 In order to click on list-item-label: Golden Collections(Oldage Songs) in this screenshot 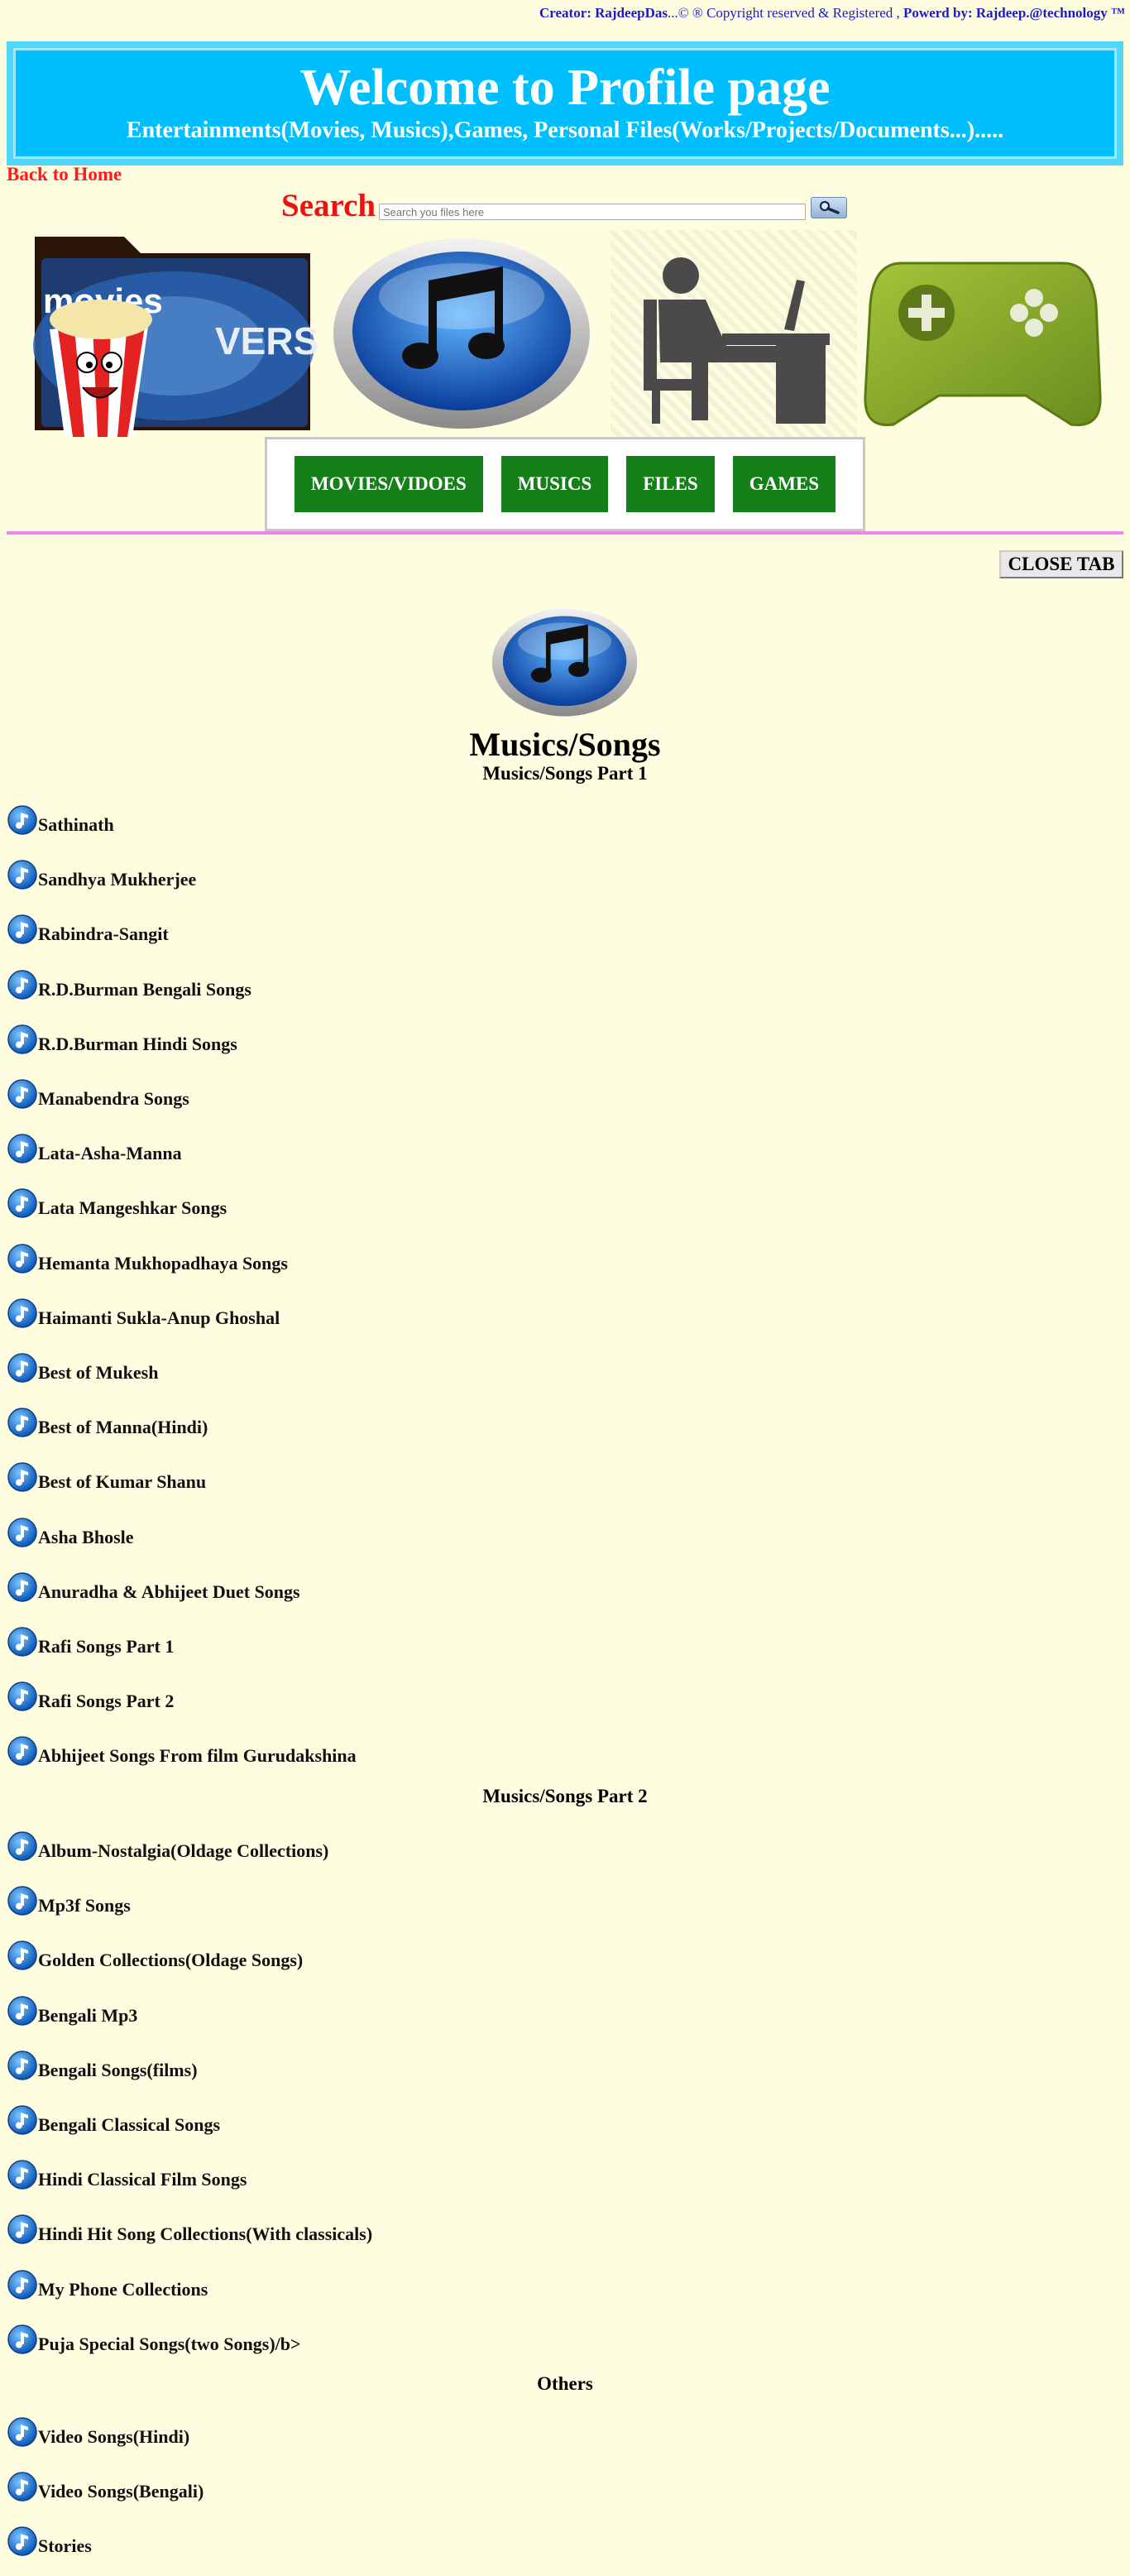, I will do `click(170, 1960)`.